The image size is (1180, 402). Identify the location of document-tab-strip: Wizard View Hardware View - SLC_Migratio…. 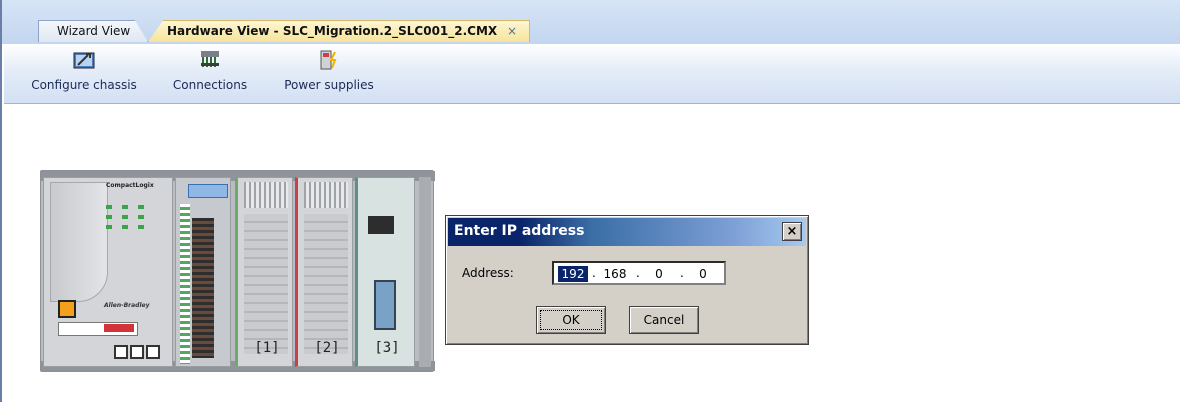
(591, 22).